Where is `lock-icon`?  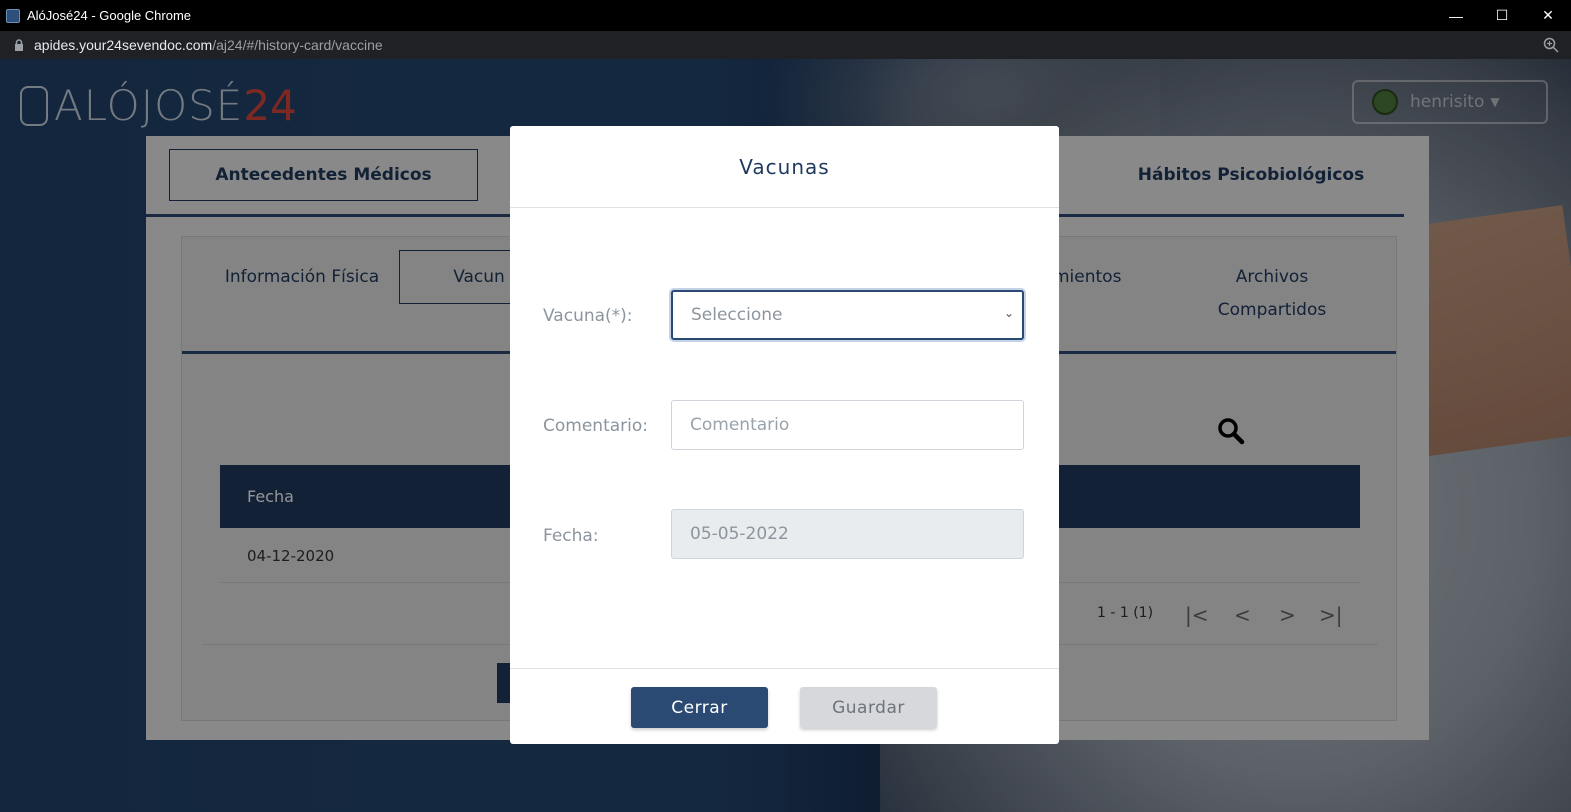
lock-icon is located at coordinates (19, 45).